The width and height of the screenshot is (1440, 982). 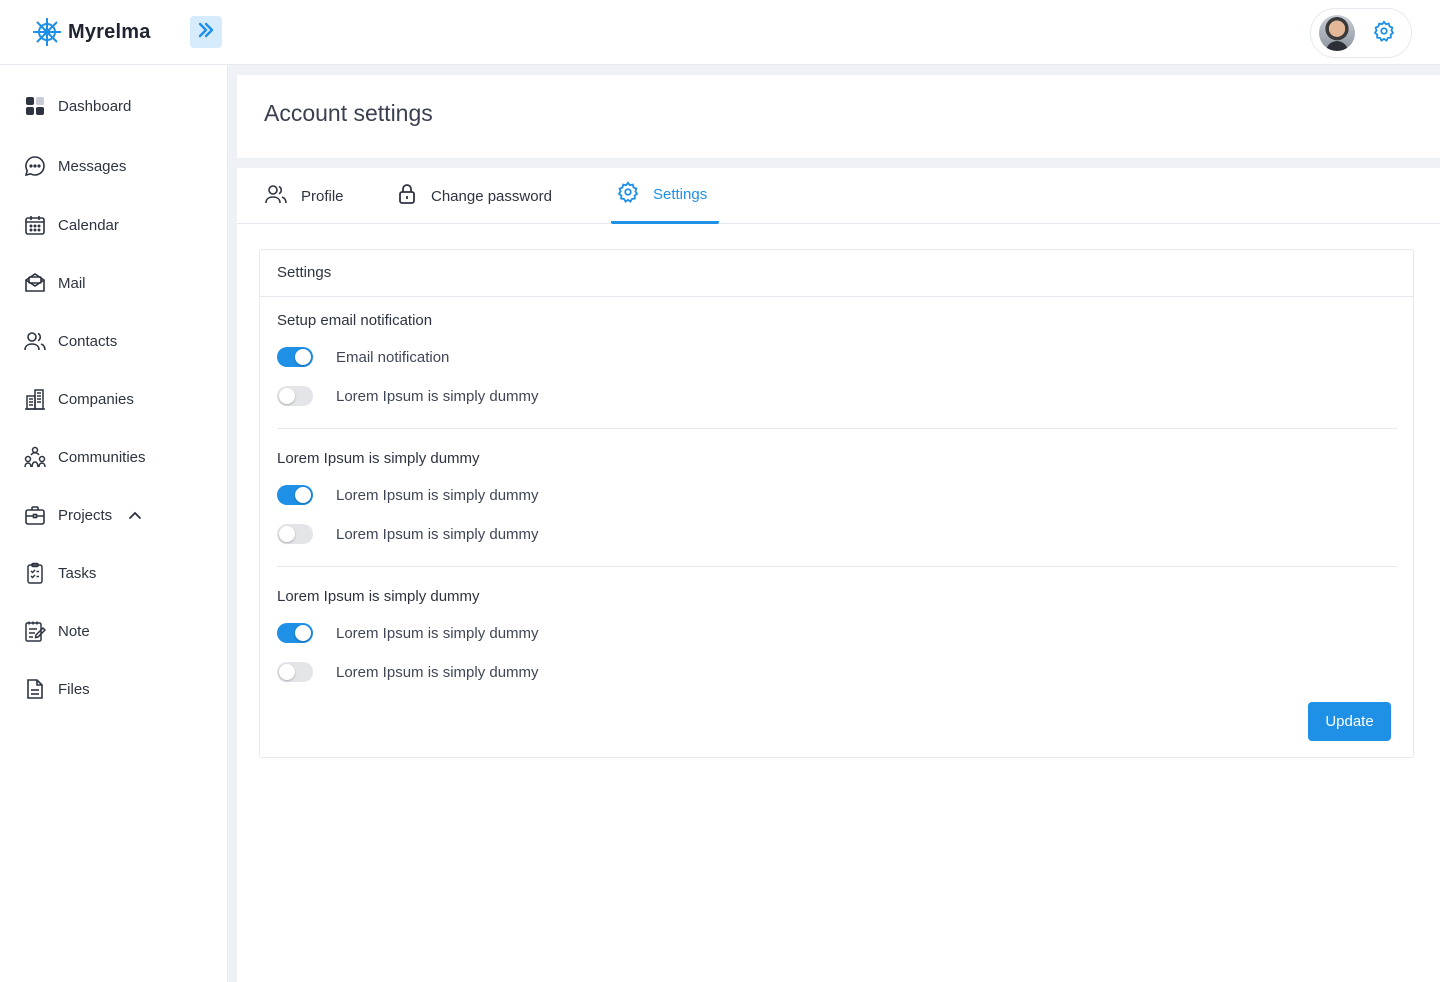 I want to click on toggle-row: Email notification, so click(x=363, y=357).